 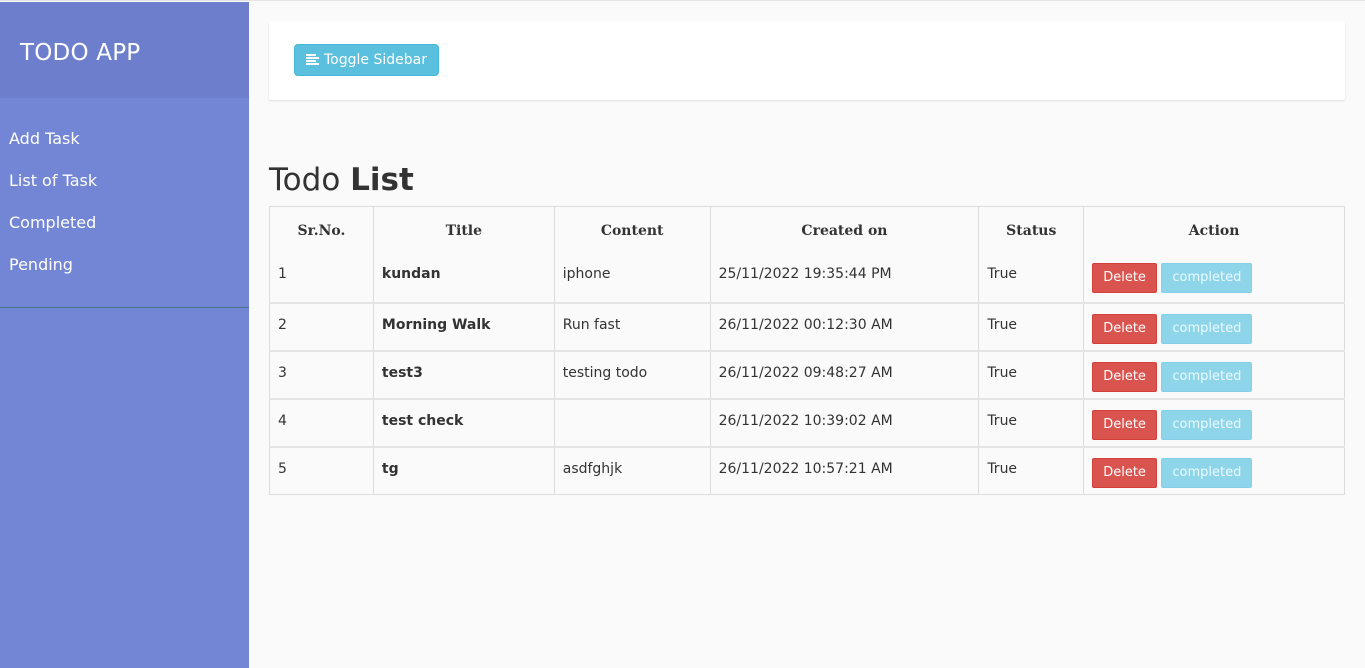 I want to click on header-sr-no: Sr.No., so click(x=321, y=229).